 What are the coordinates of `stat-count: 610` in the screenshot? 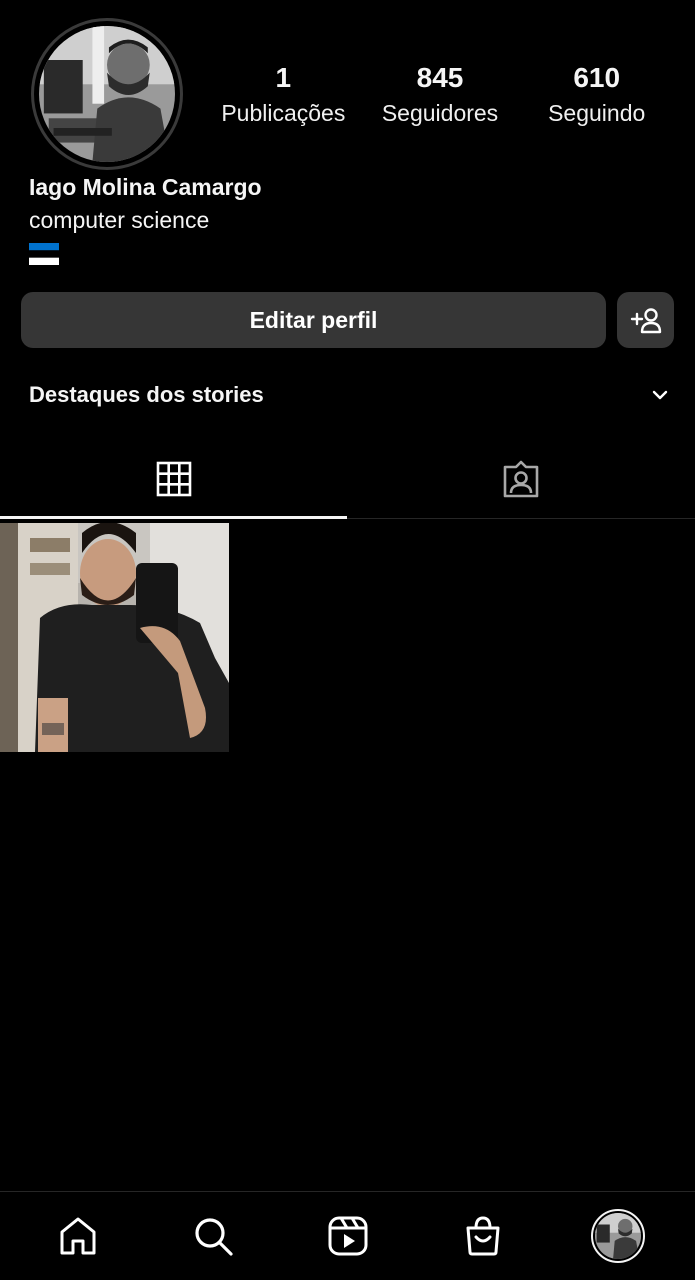 It's located at (597, 77).